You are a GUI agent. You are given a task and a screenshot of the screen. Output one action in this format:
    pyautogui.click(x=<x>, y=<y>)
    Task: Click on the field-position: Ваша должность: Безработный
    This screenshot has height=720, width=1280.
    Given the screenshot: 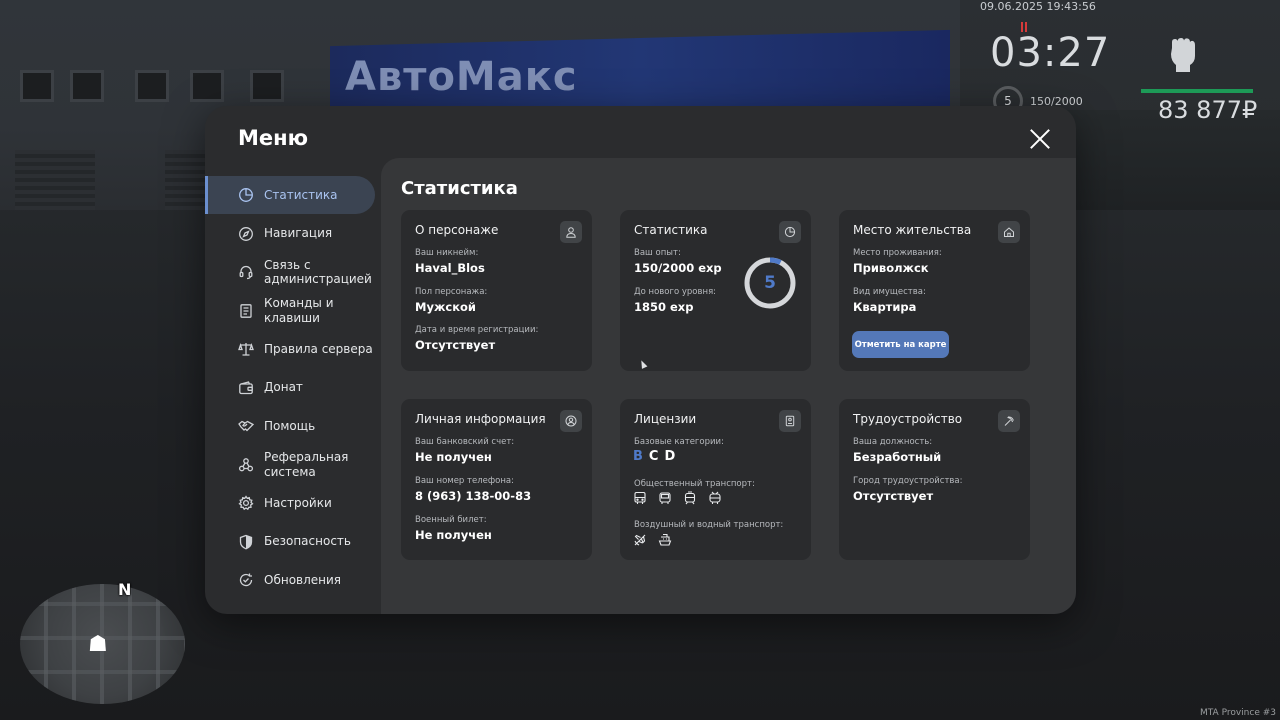 What is the action you would take?
    pyautogui.click(x=897, y=450)
    